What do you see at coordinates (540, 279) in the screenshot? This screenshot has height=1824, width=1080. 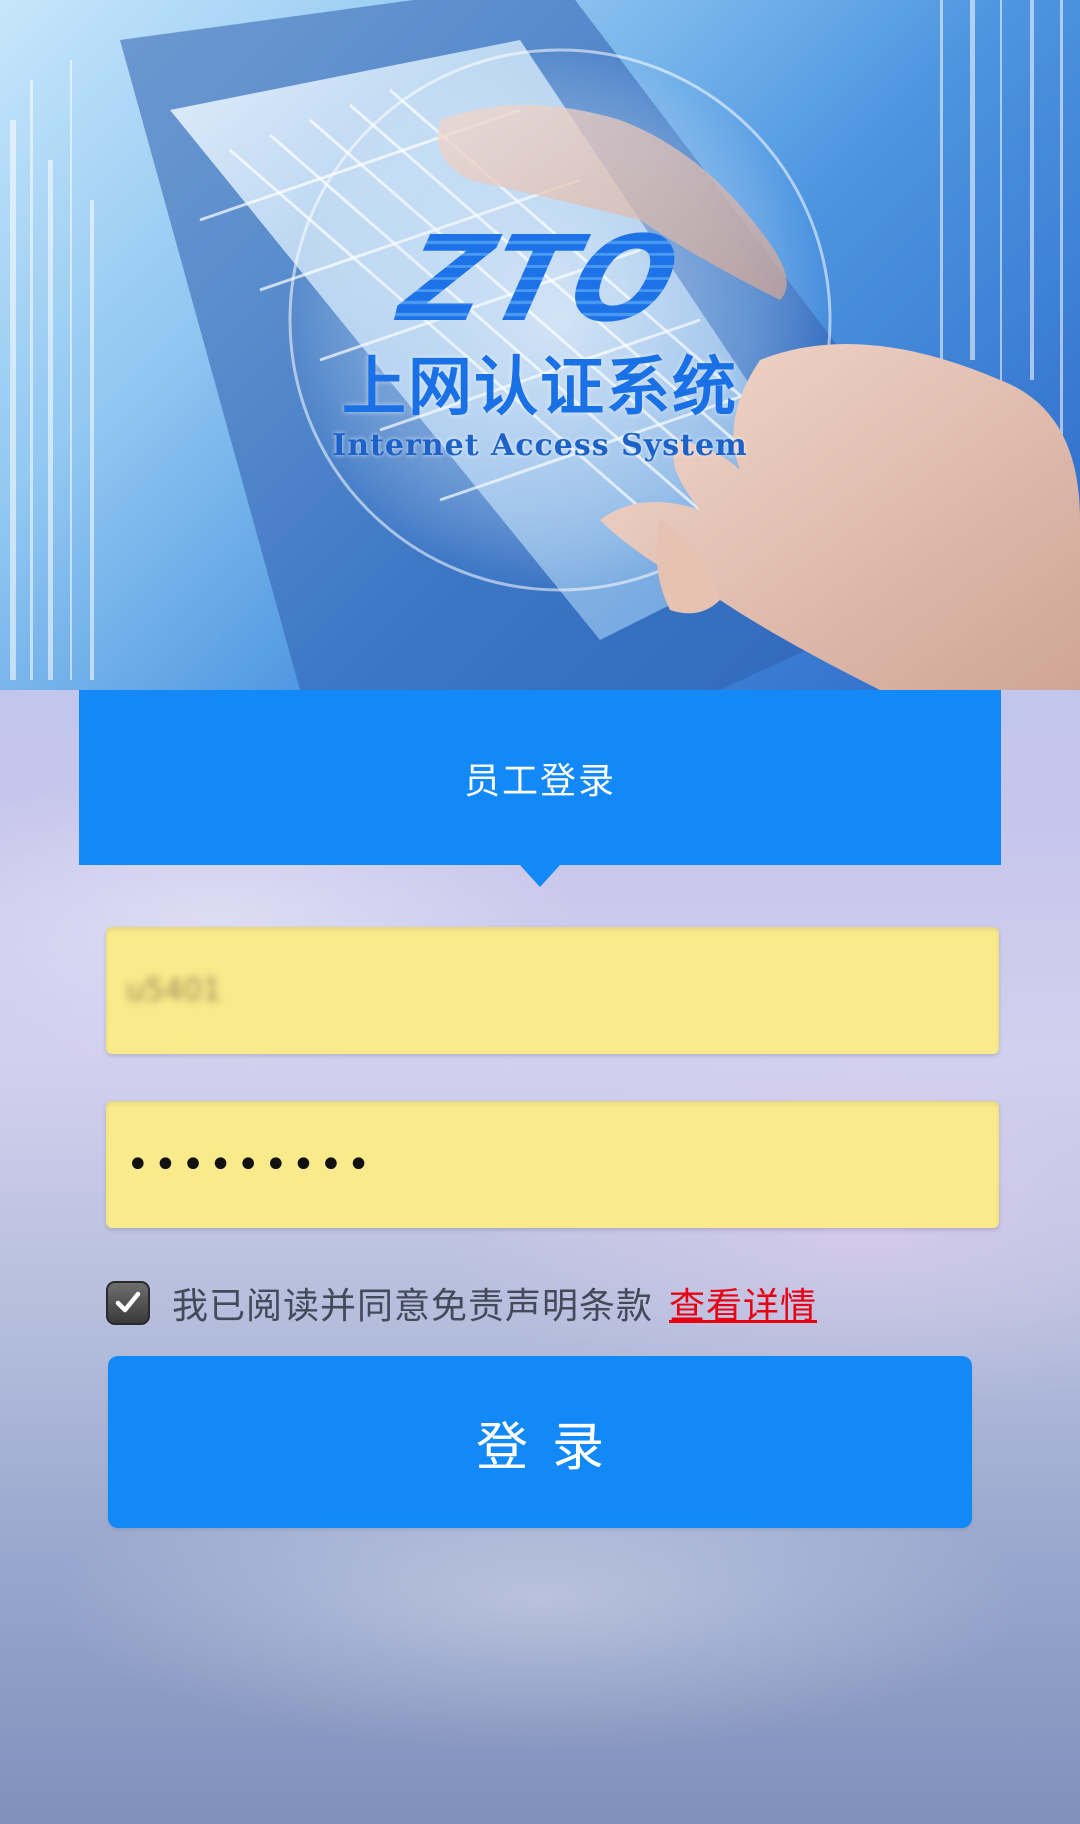 I see `logo-mark: ZTO` at bounding box center [540, 279].